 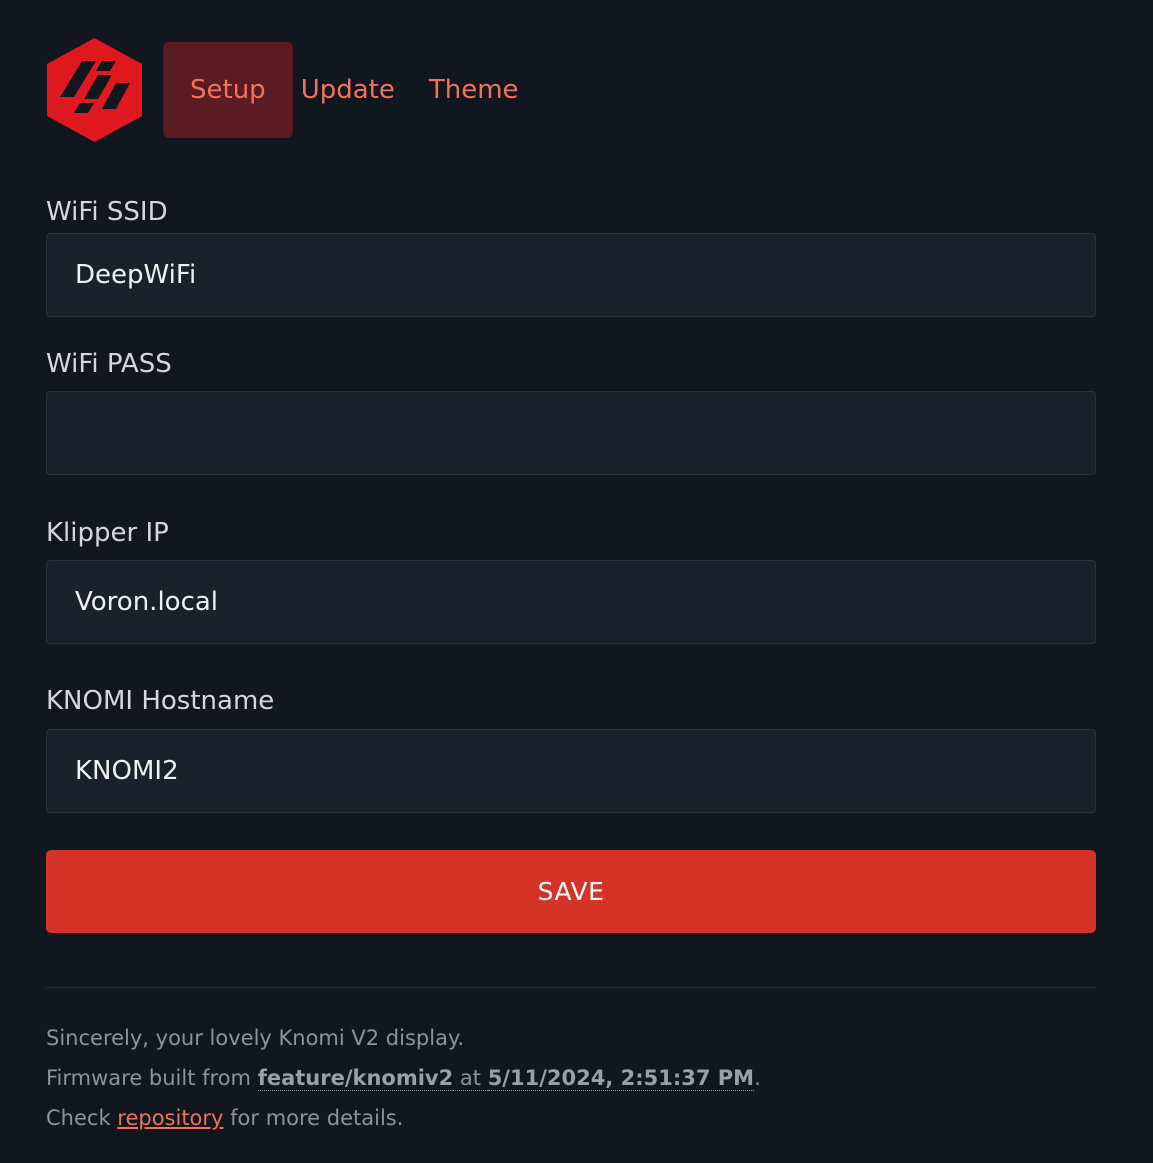 I want to click on klipper-ip-label: Klipper IP, so click(x=107, y=533).